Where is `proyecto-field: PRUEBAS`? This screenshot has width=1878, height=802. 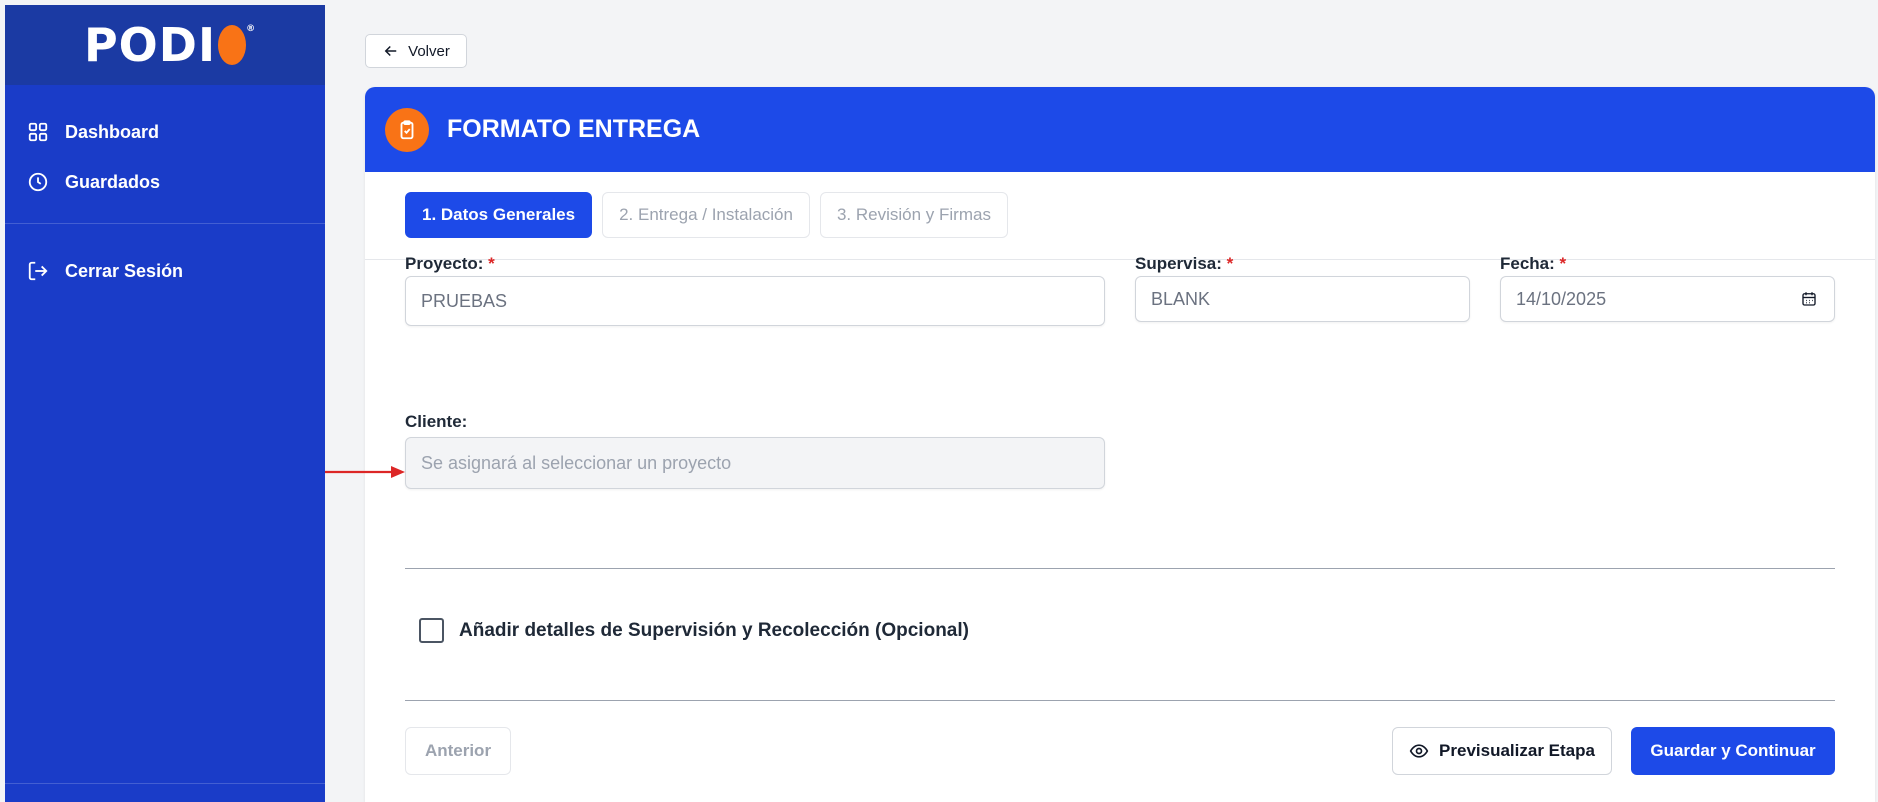
proyecto-field: PRUEBAS is located at coordinates (755, 301).